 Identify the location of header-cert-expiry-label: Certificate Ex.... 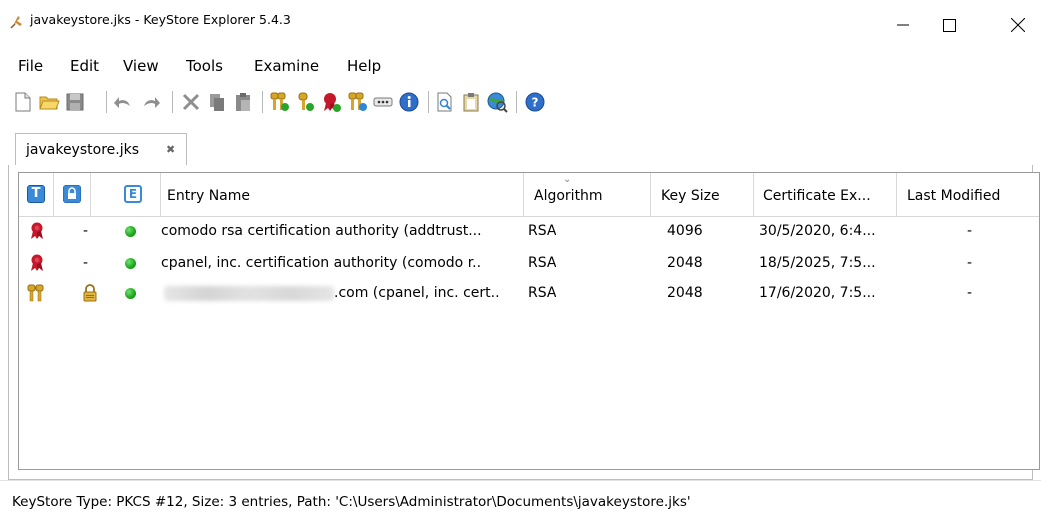
(817, 196).